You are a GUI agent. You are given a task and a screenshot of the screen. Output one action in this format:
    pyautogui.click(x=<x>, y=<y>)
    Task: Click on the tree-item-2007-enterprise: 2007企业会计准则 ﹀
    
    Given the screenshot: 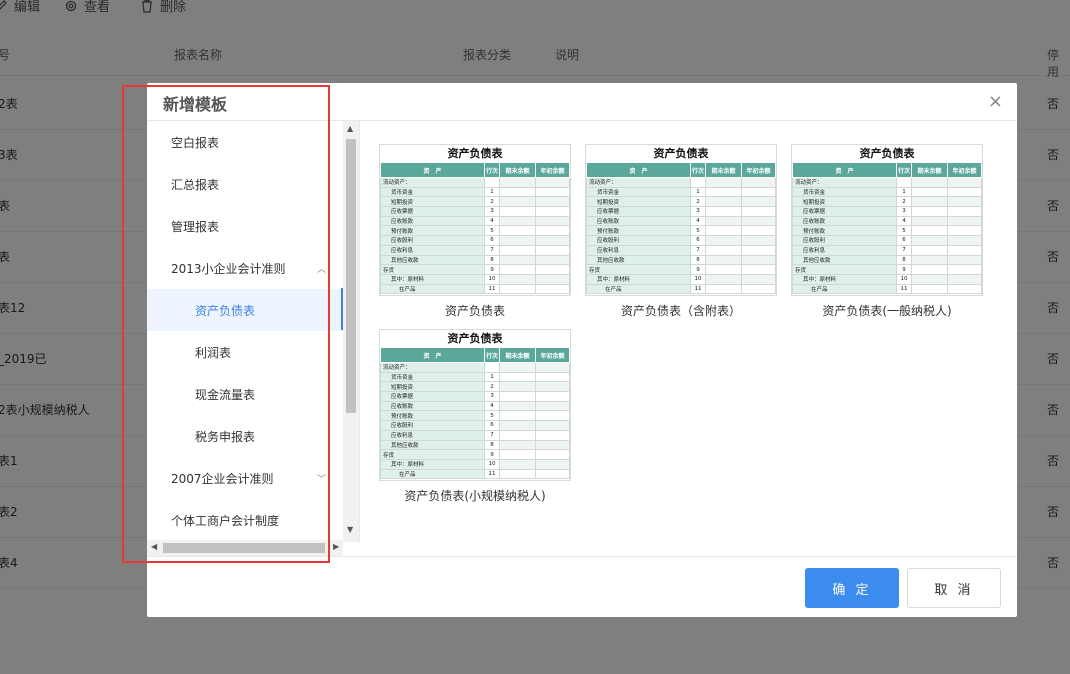 What is the action you would take?
    pyautogui.click(x=245, y=478)
    